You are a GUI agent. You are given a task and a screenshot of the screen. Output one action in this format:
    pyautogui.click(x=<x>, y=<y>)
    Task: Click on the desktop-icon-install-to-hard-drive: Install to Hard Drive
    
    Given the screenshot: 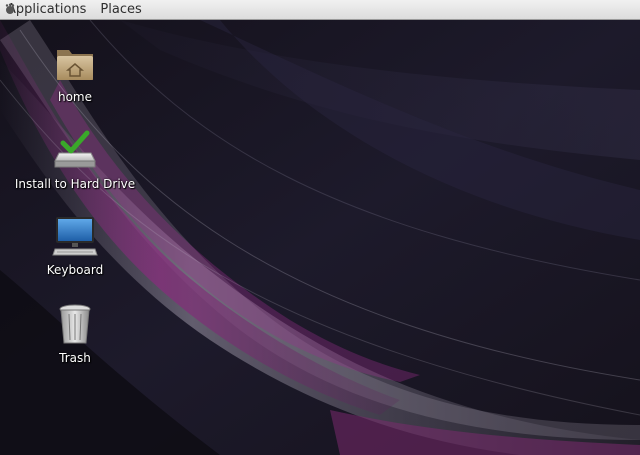 What is the action you would take?
    pyautogui.click(x=75, y=159)
    